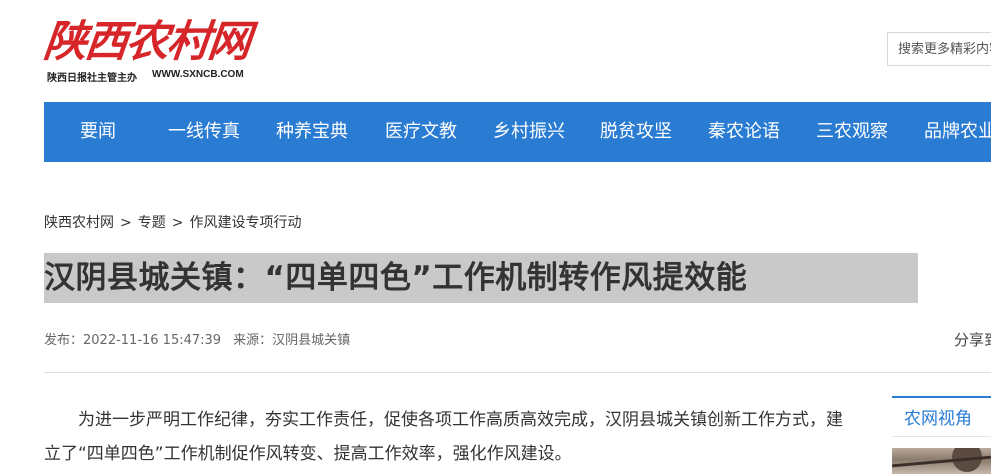 This screenshot has width=991, height=474. Describe the element at coordinates (133, 340) in the screenshot. I see `publish-time: 发布：2022-11-16 15:47:39` at that location.